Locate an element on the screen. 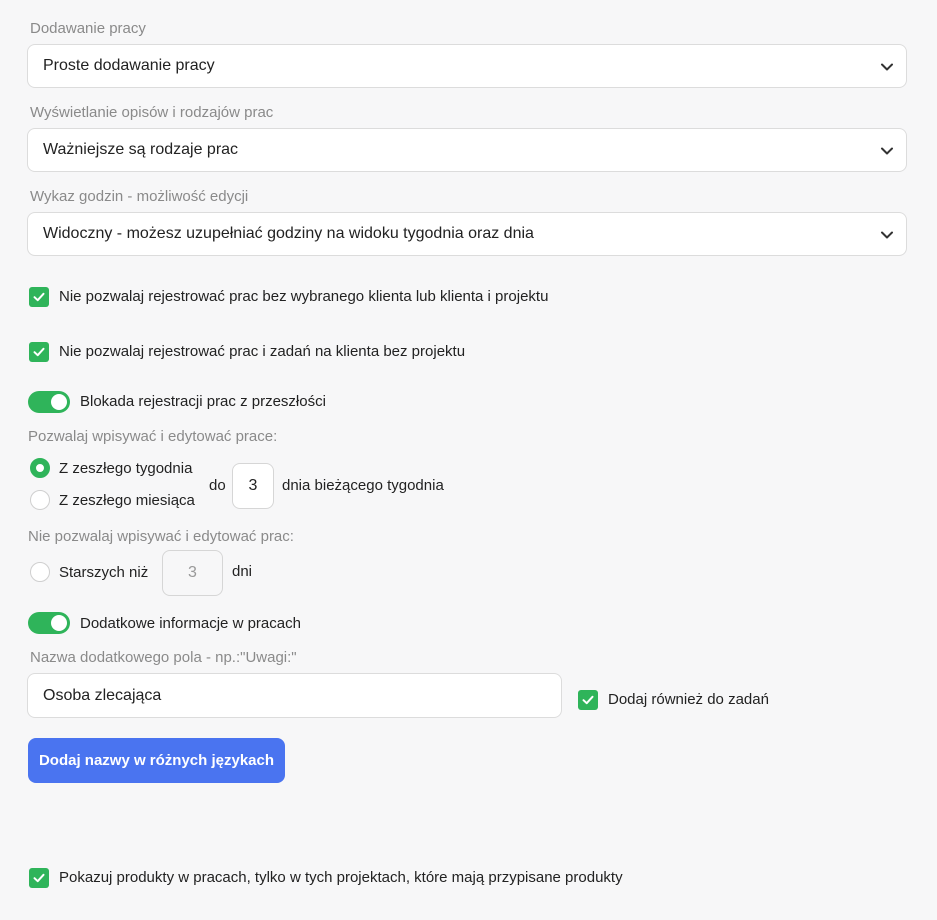  last-week-label: Z zeszłego tygodnia is located at coordinates (126, 468).